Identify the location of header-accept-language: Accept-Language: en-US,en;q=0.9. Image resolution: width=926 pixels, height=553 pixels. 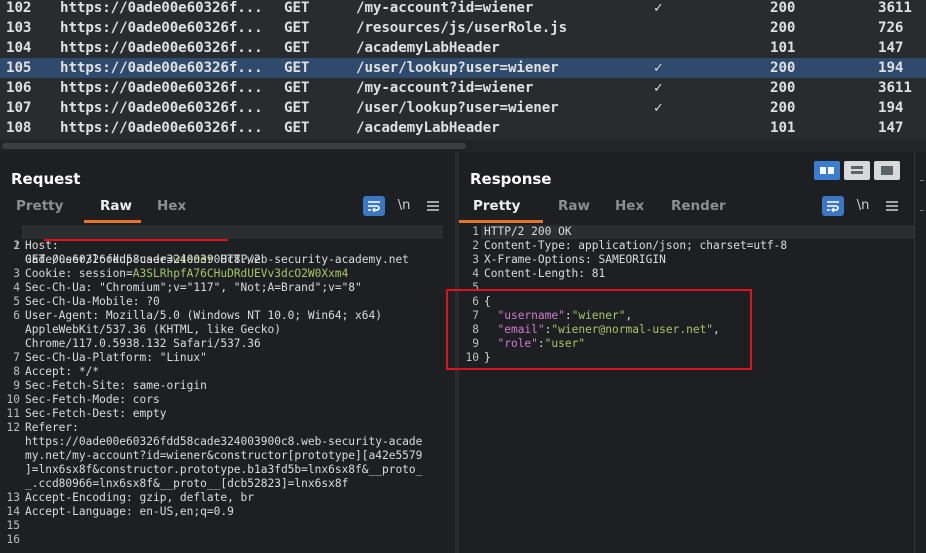
(129, 511).